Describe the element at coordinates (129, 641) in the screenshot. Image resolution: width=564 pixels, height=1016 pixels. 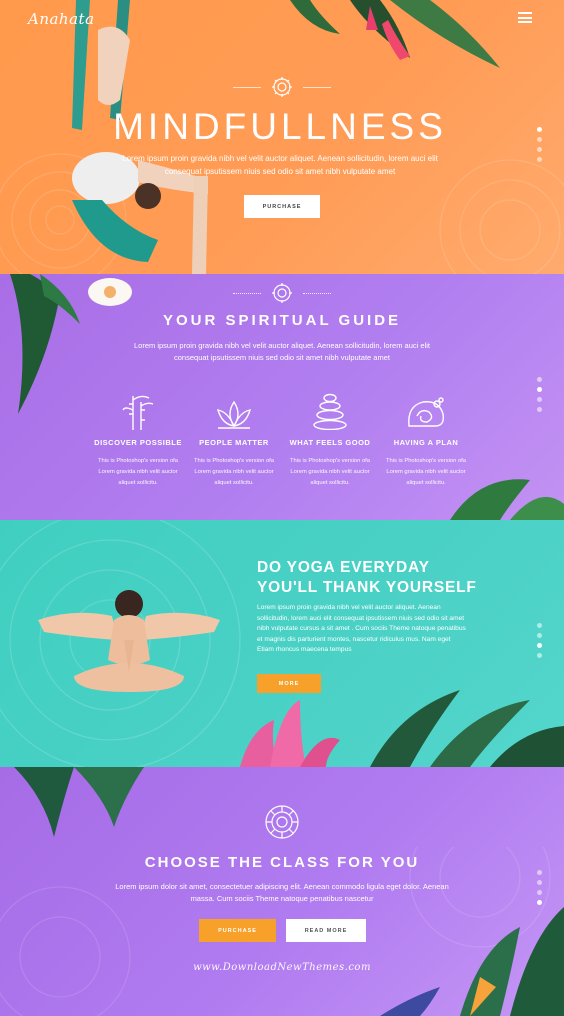
I see `yoga-pose-photo` at that location.